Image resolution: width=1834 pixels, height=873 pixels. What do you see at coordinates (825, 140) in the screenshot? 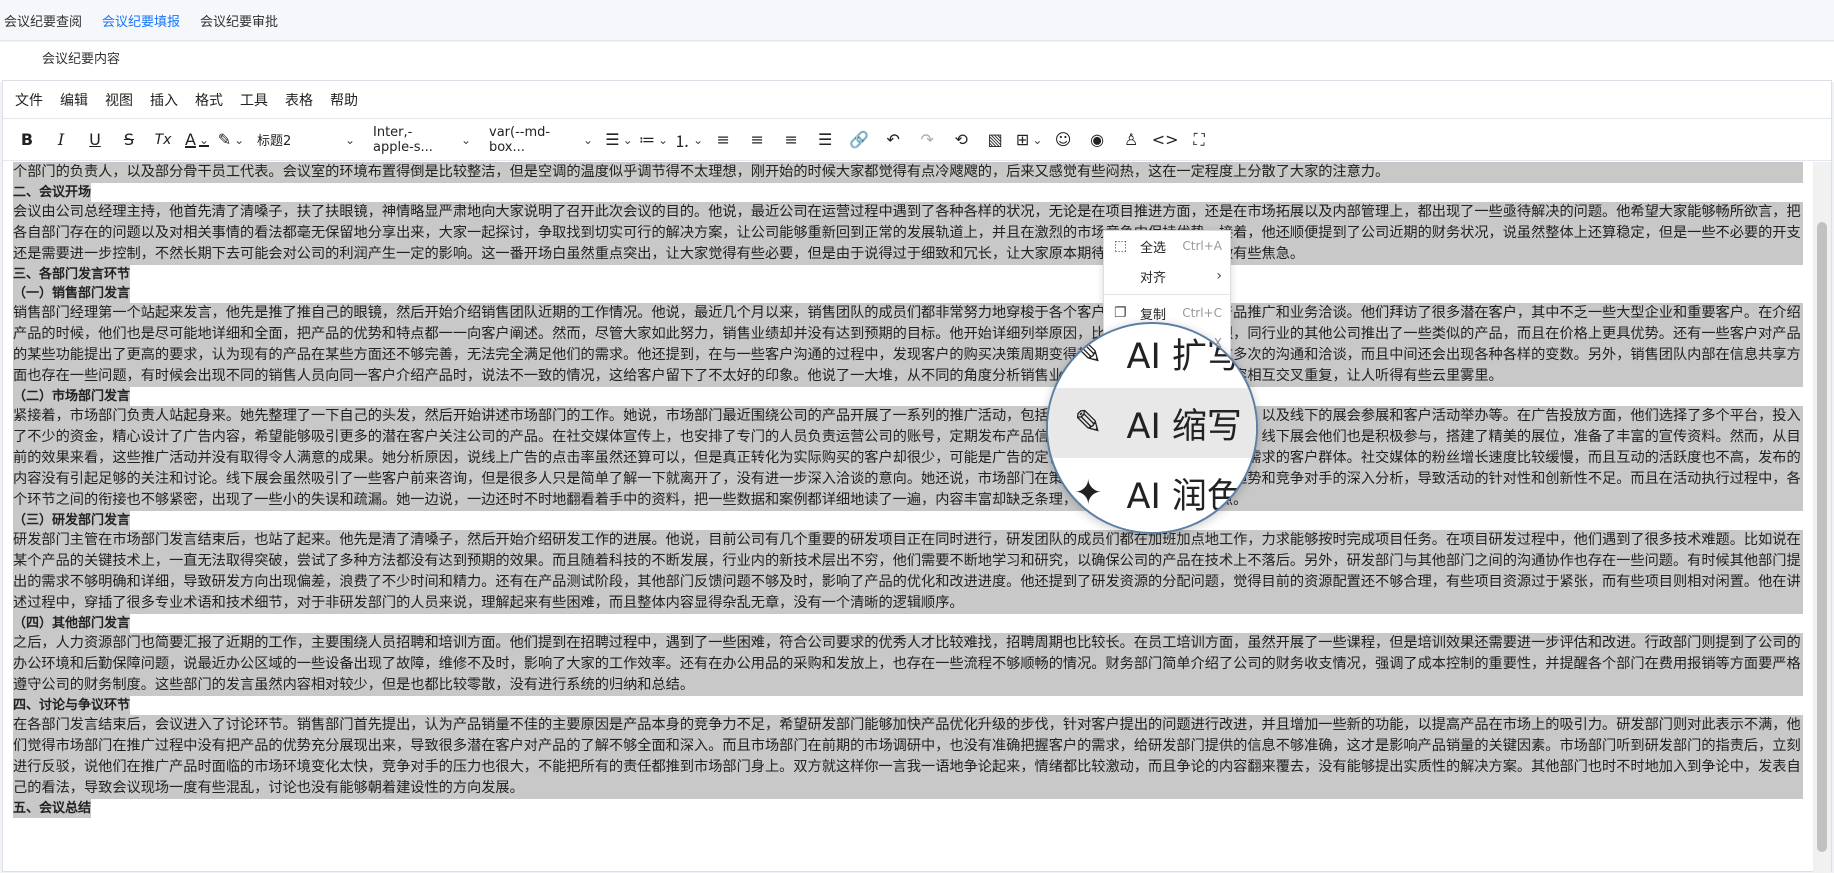
I see `align-justify-icon: ☰` at bounding box center [825, 140].